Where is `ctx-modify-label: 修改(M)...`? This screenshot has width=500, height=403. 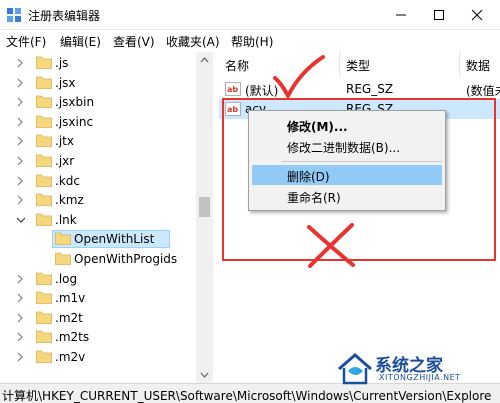 ctx-modify-label: 修改(M)... is located at coordinates (317, 127).